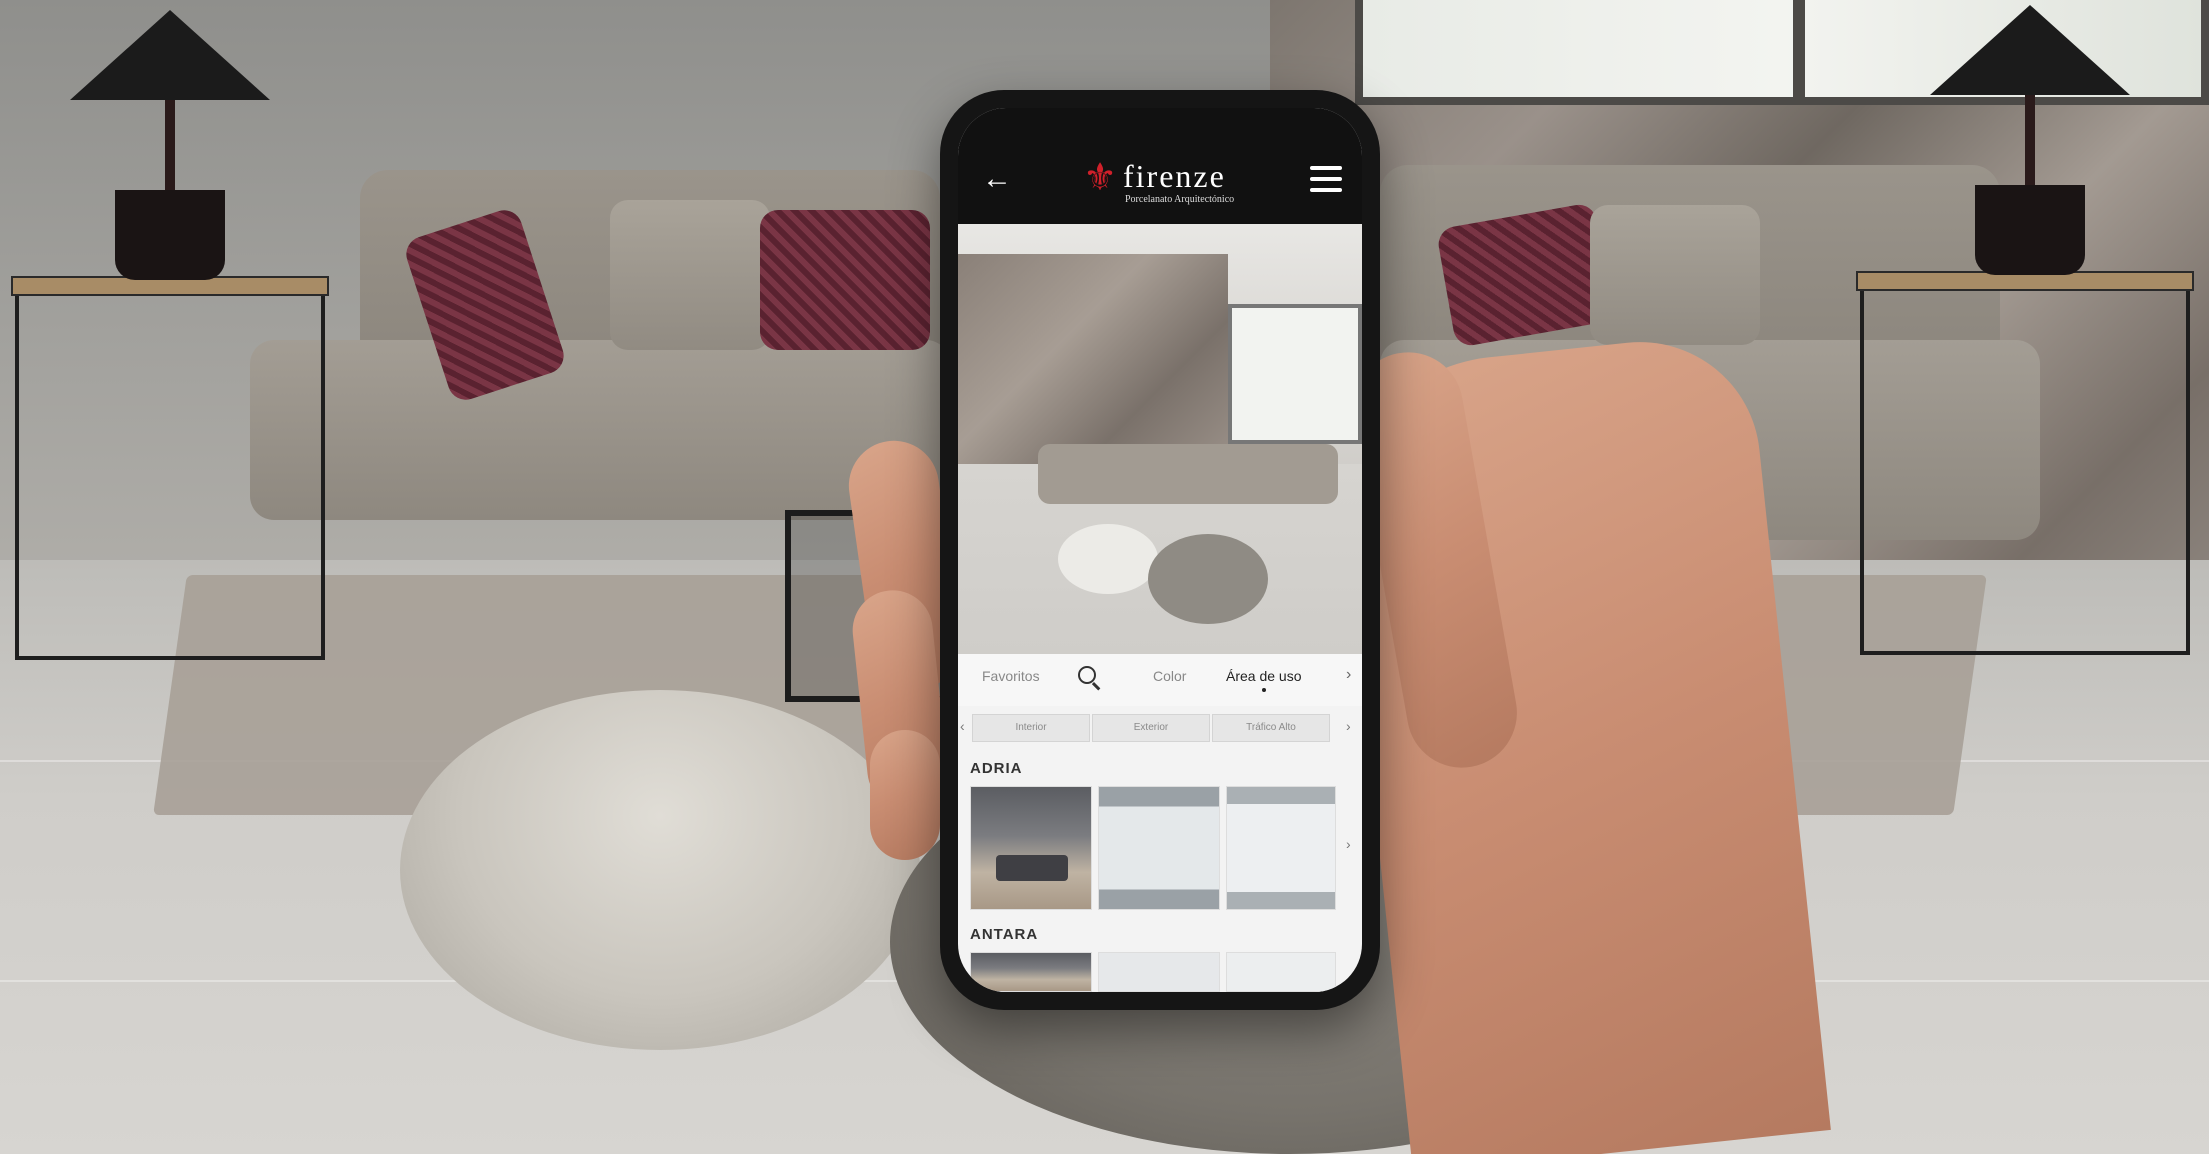  Describe the element at coordinates (962, 726) in the screenshot. I see `chips-prev-arrow: ‹` at that location.